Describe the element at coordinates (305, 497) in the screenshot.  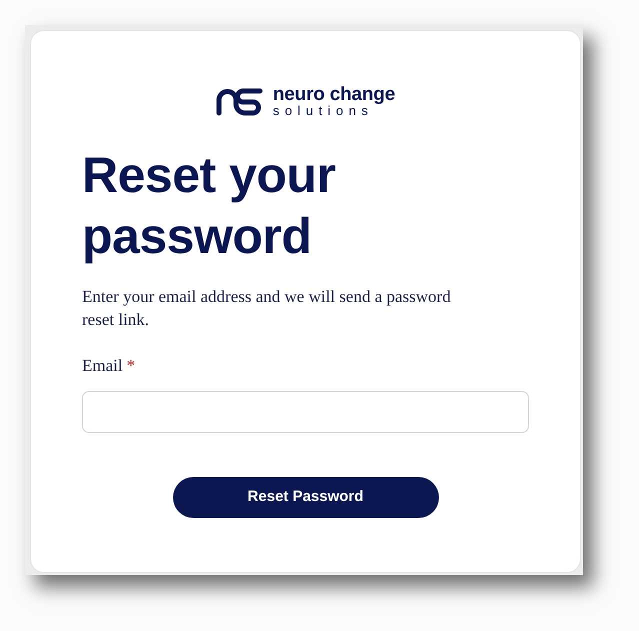
I see `reset-password-button: Reset Password` at that location.